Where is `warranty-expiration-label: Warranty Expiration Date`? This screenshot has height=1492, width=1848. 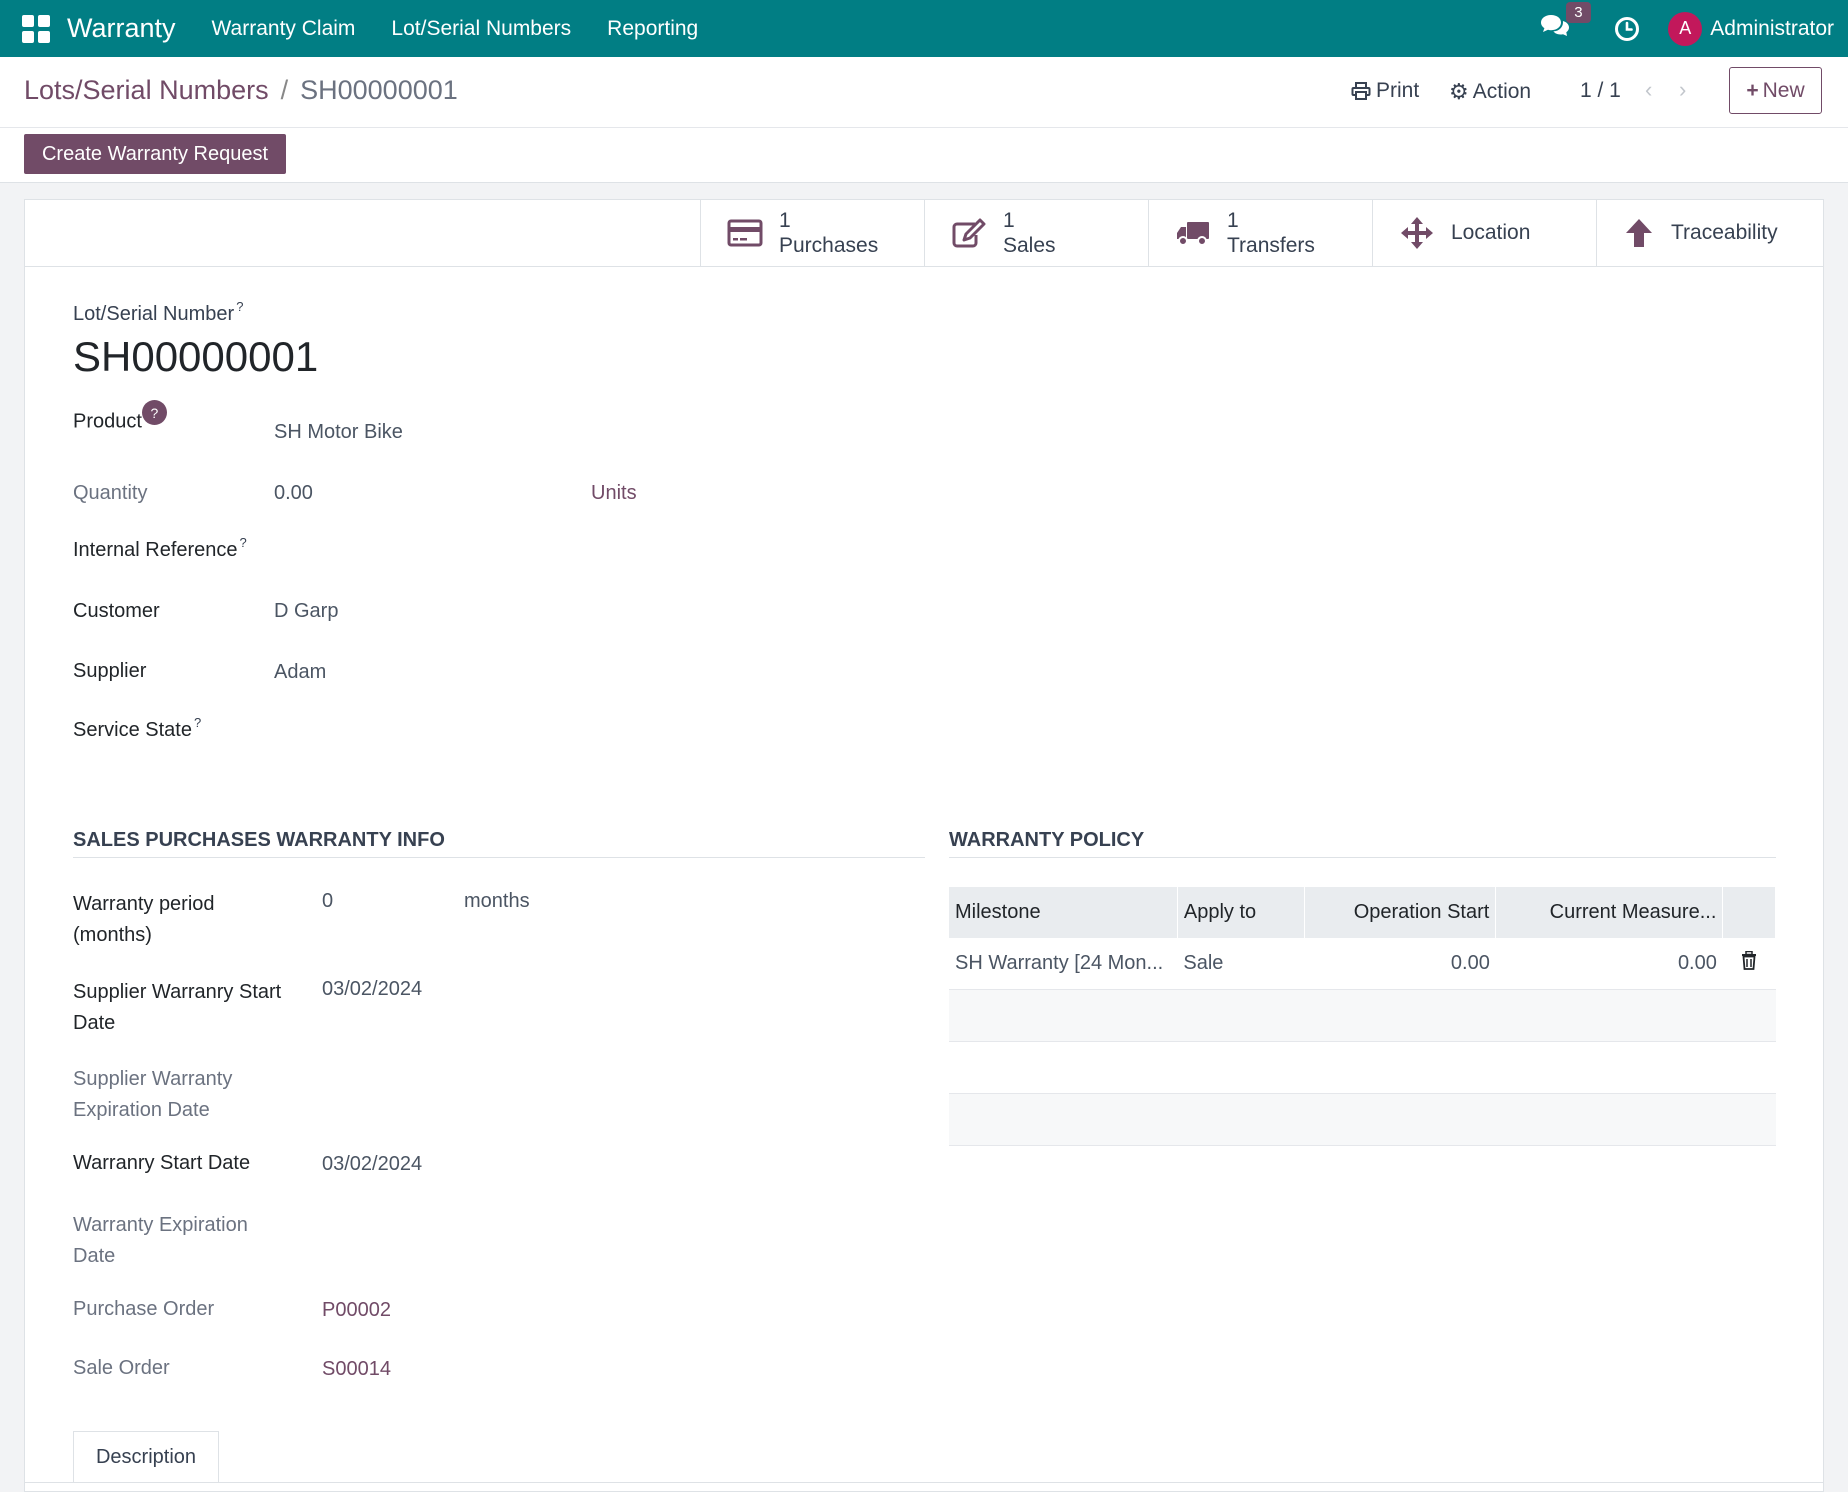 warranty-expiration-label: Warranty Expiration Date is located at coordinates (160, 1240).